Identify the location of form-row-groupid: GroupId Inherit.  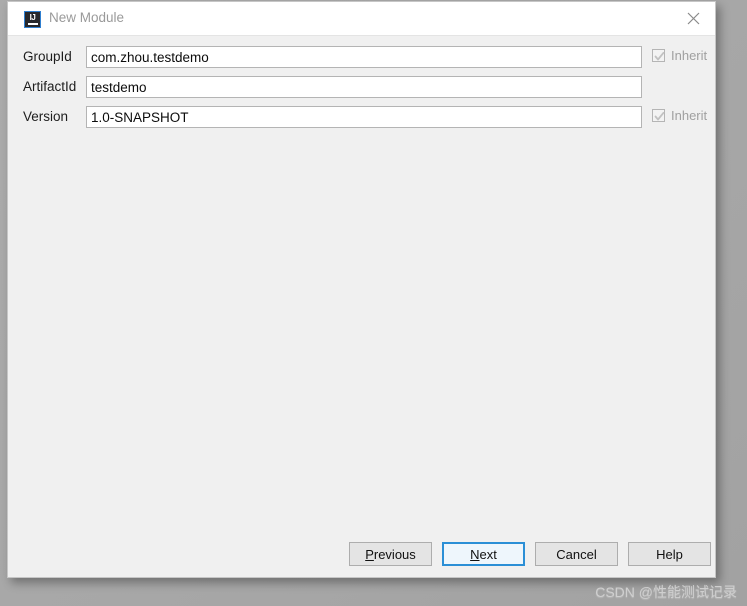
(361, 57).